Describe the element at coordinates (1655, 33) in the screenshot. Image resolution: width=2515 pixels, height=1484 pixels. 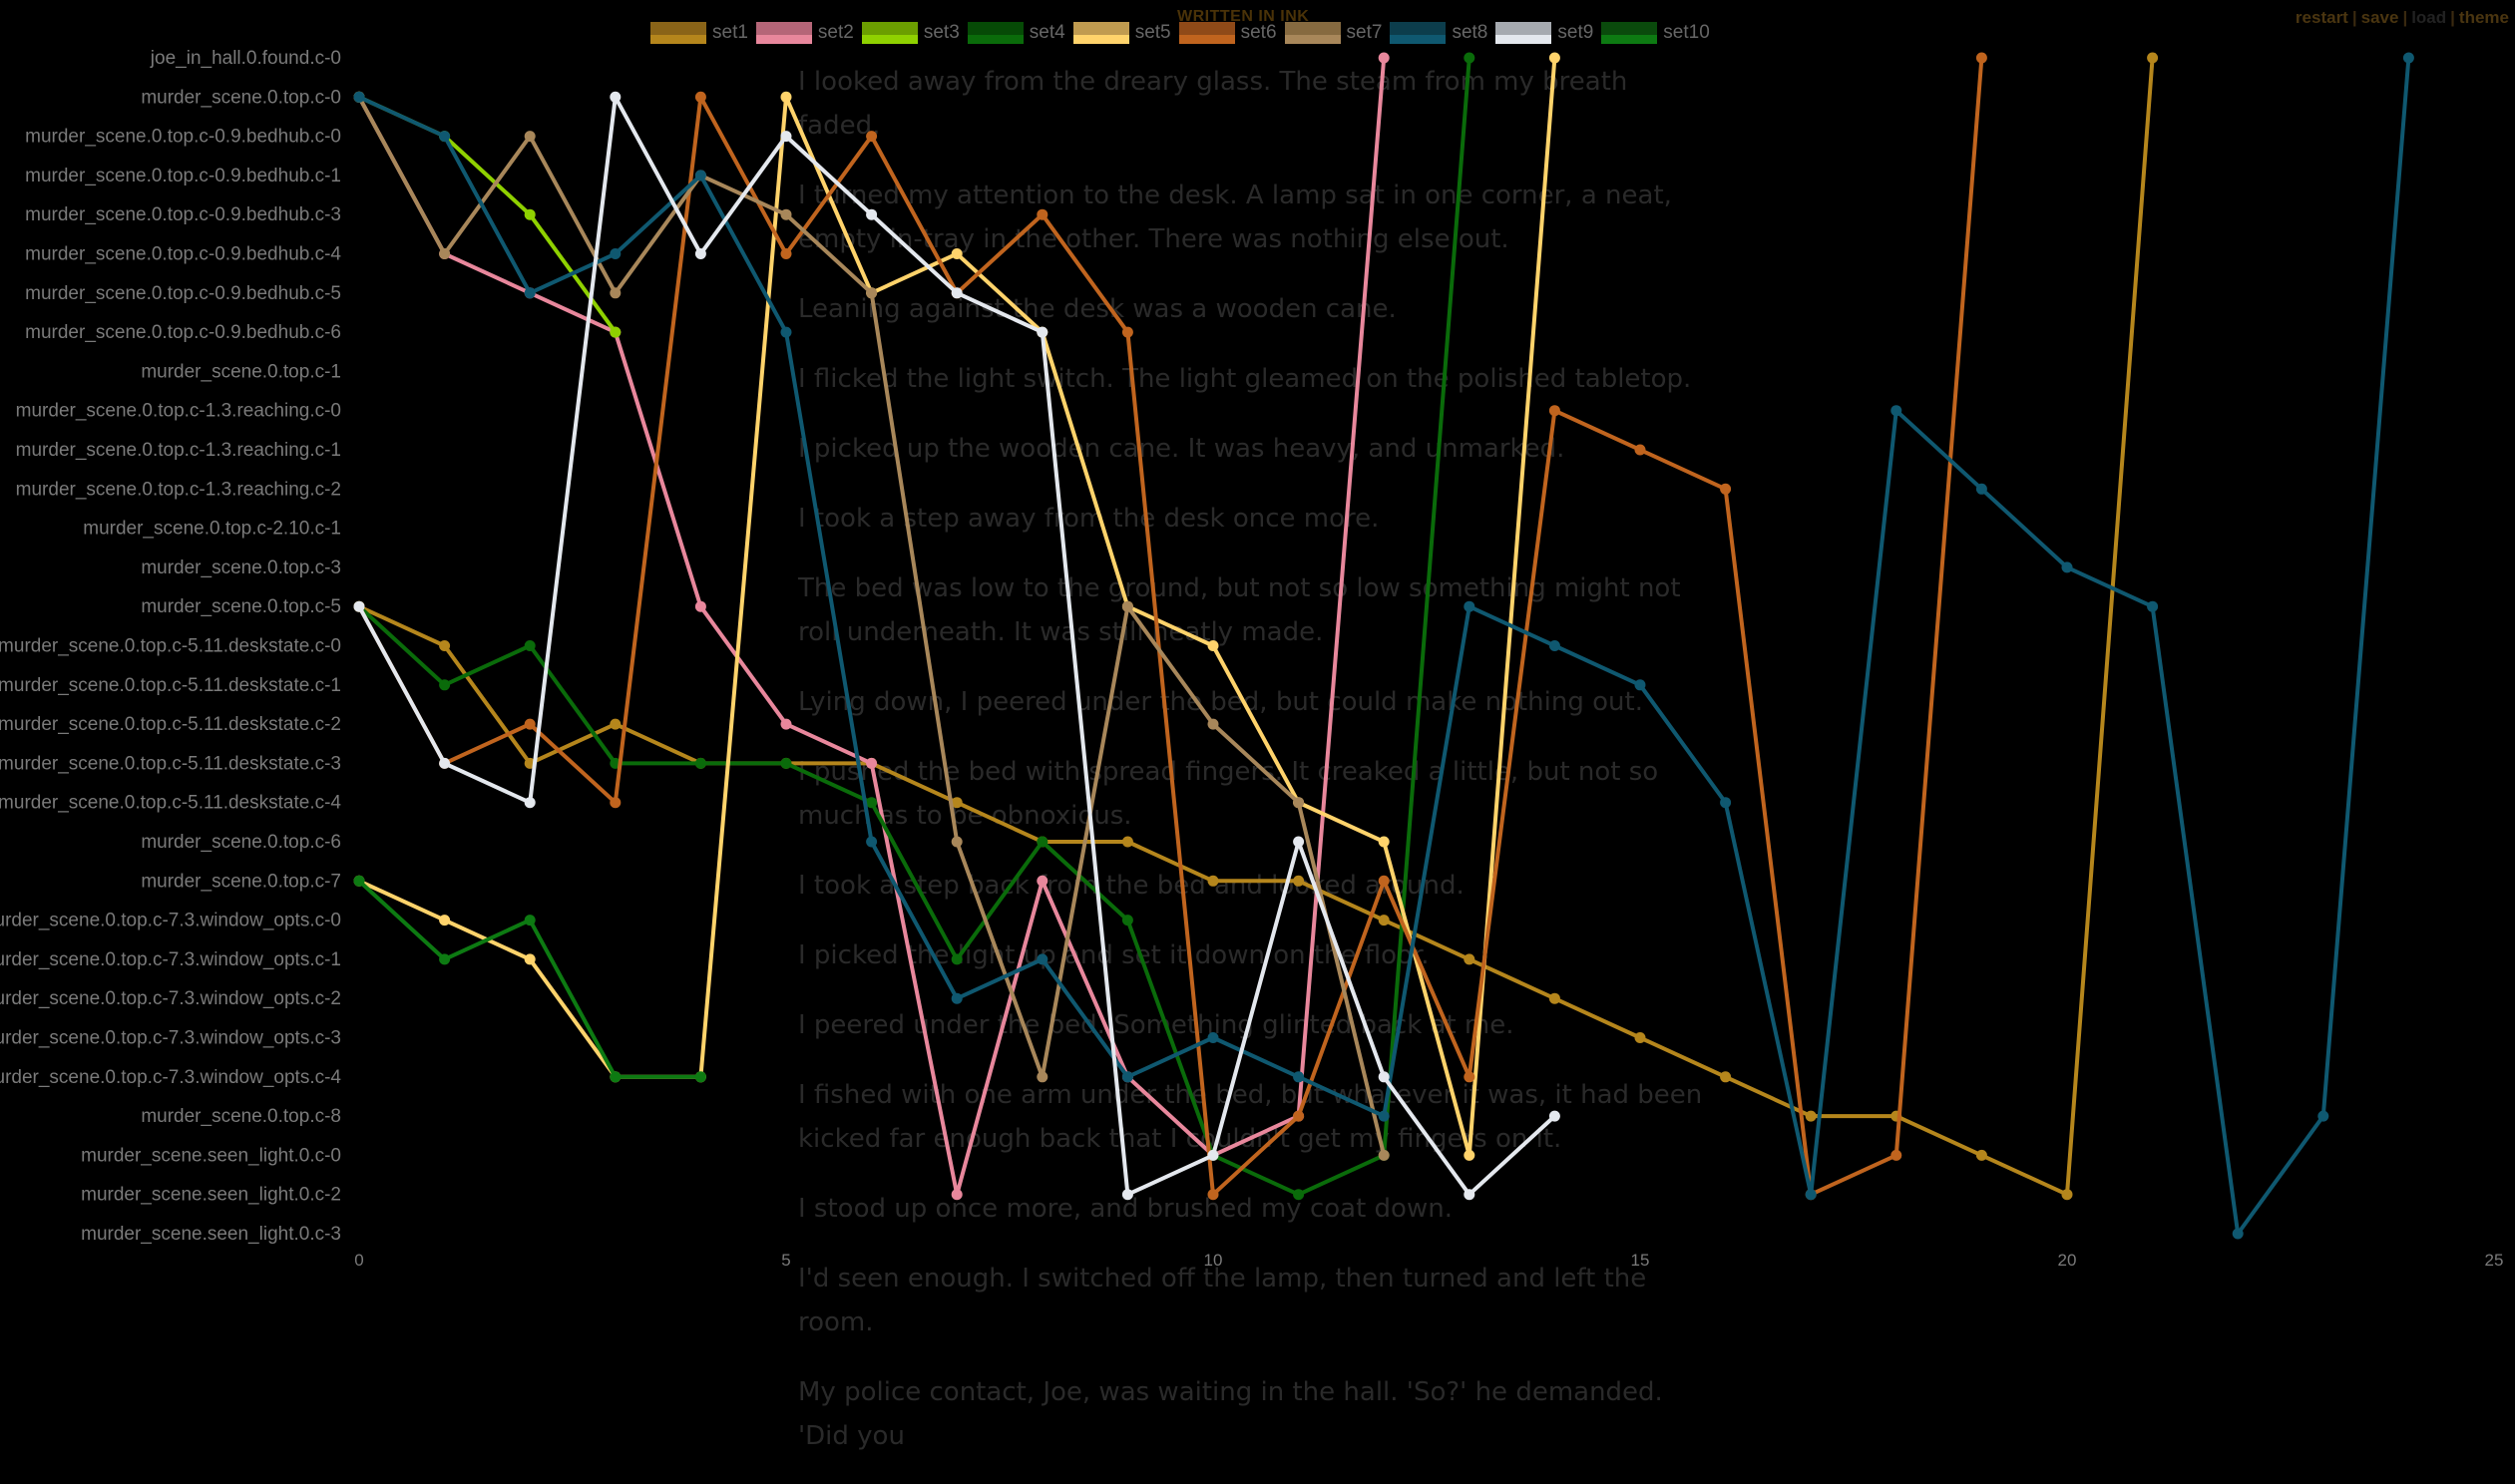
I see `legend-item-set10: set10` at that location.